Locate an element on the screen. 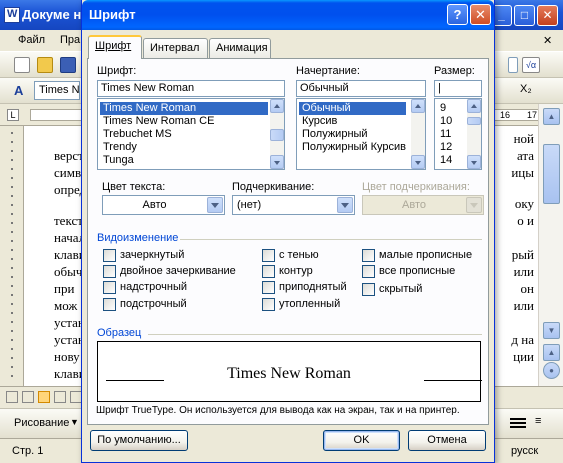 This screenshot has height=463, width=563. style-list-item: Полужирный Курсив is located at coordinates (352, 147).